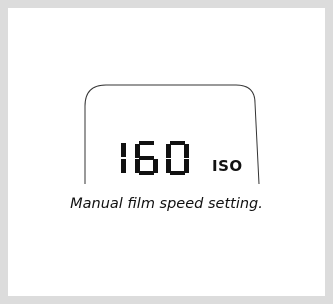 Image resolution: width=333 pixels, height=304 pixels. What do you see at coordinates (166, 204) in the screenshot?
I see `figure-caption: Manual film speed setting.` at bounding box center [166, 204].